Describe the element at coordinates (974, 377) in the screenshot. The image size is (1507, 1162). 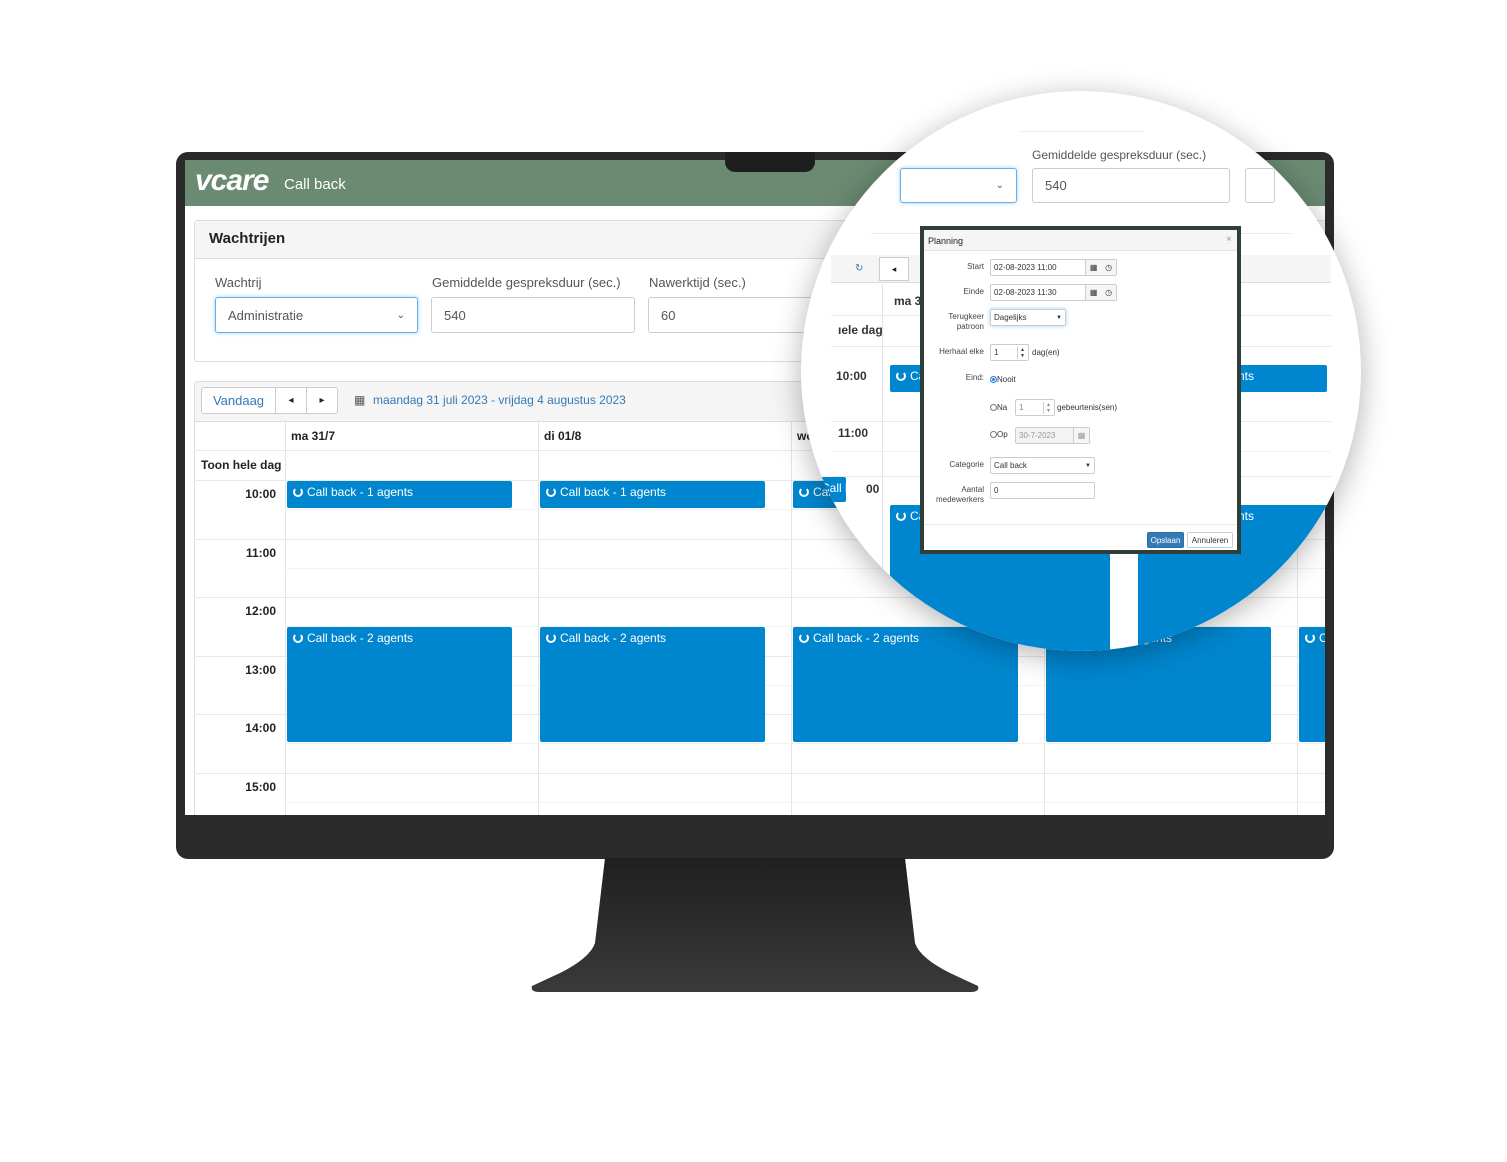
I see `end-mode-label: Eind:` at that location.